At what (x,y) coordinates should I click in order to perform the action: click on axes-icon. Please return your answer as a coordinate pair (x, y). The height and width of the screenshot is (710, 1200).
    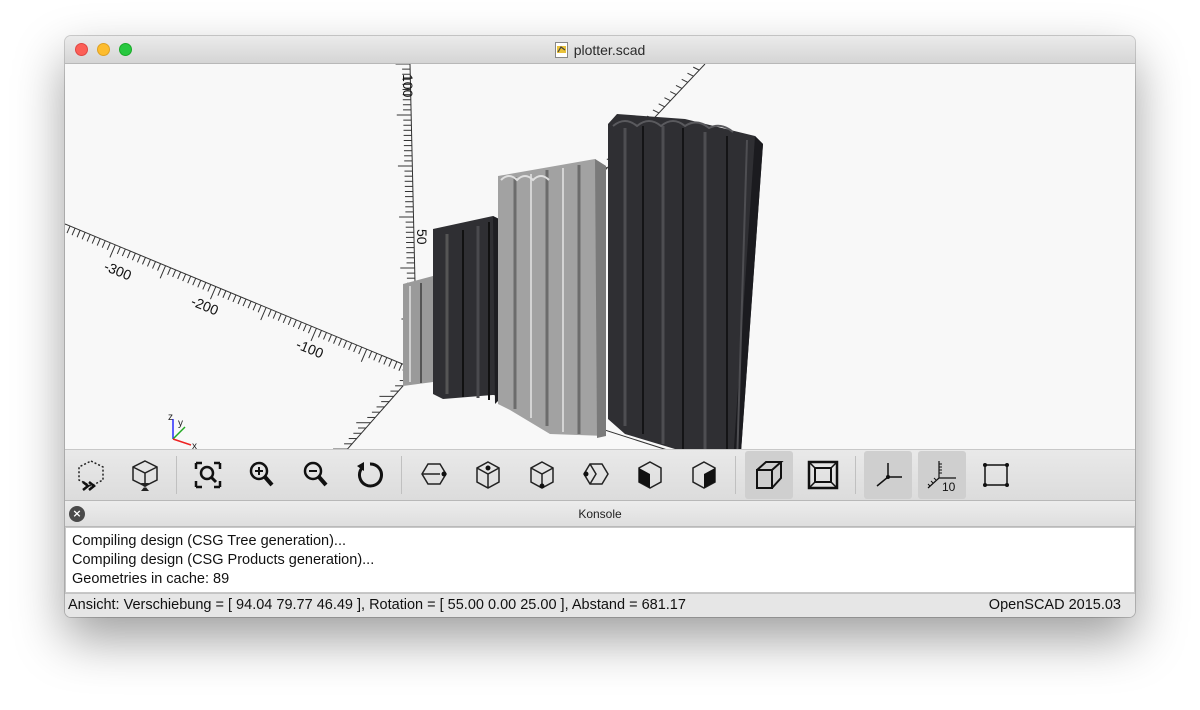
    Looking at the image, I should click on (889, 475).